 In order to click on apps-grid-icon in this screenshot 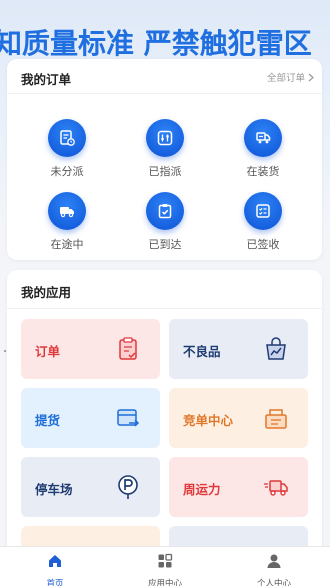, I will do `click(165, 560)`.